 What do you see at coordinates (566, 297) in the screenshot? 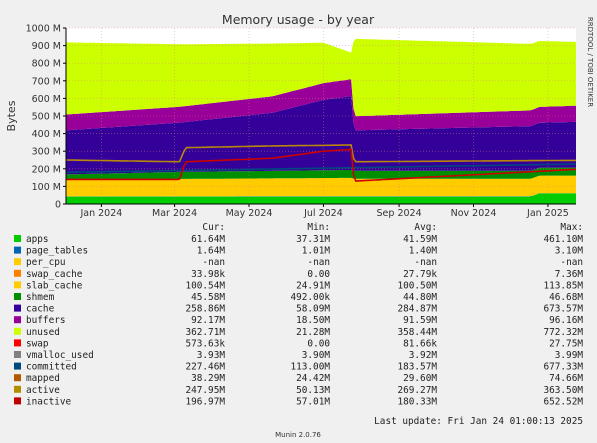
I see `legend-max: 46.68M` at bounding box center [566, 297].